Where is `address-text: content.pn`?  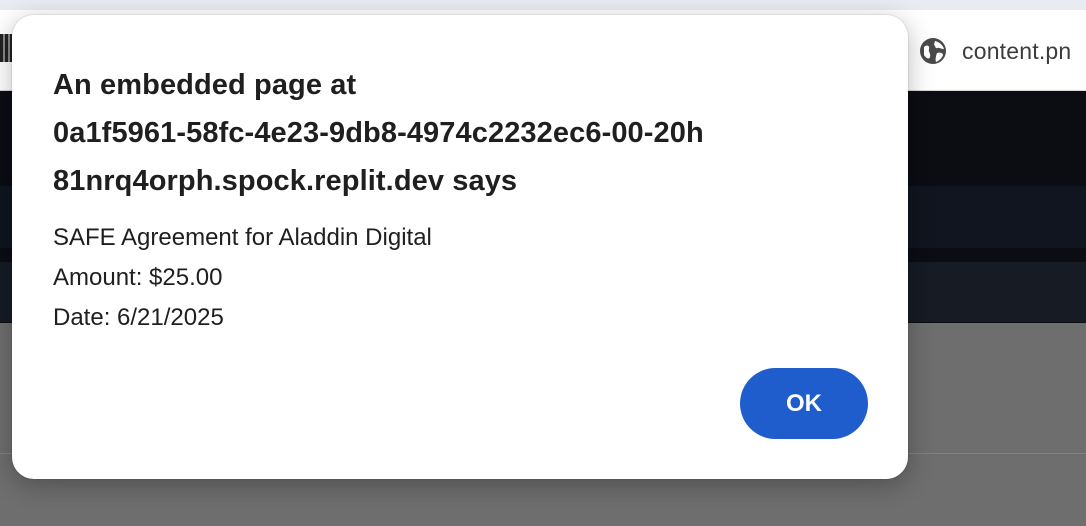 address-text: content.pn is located at coordinates (1017, 50).